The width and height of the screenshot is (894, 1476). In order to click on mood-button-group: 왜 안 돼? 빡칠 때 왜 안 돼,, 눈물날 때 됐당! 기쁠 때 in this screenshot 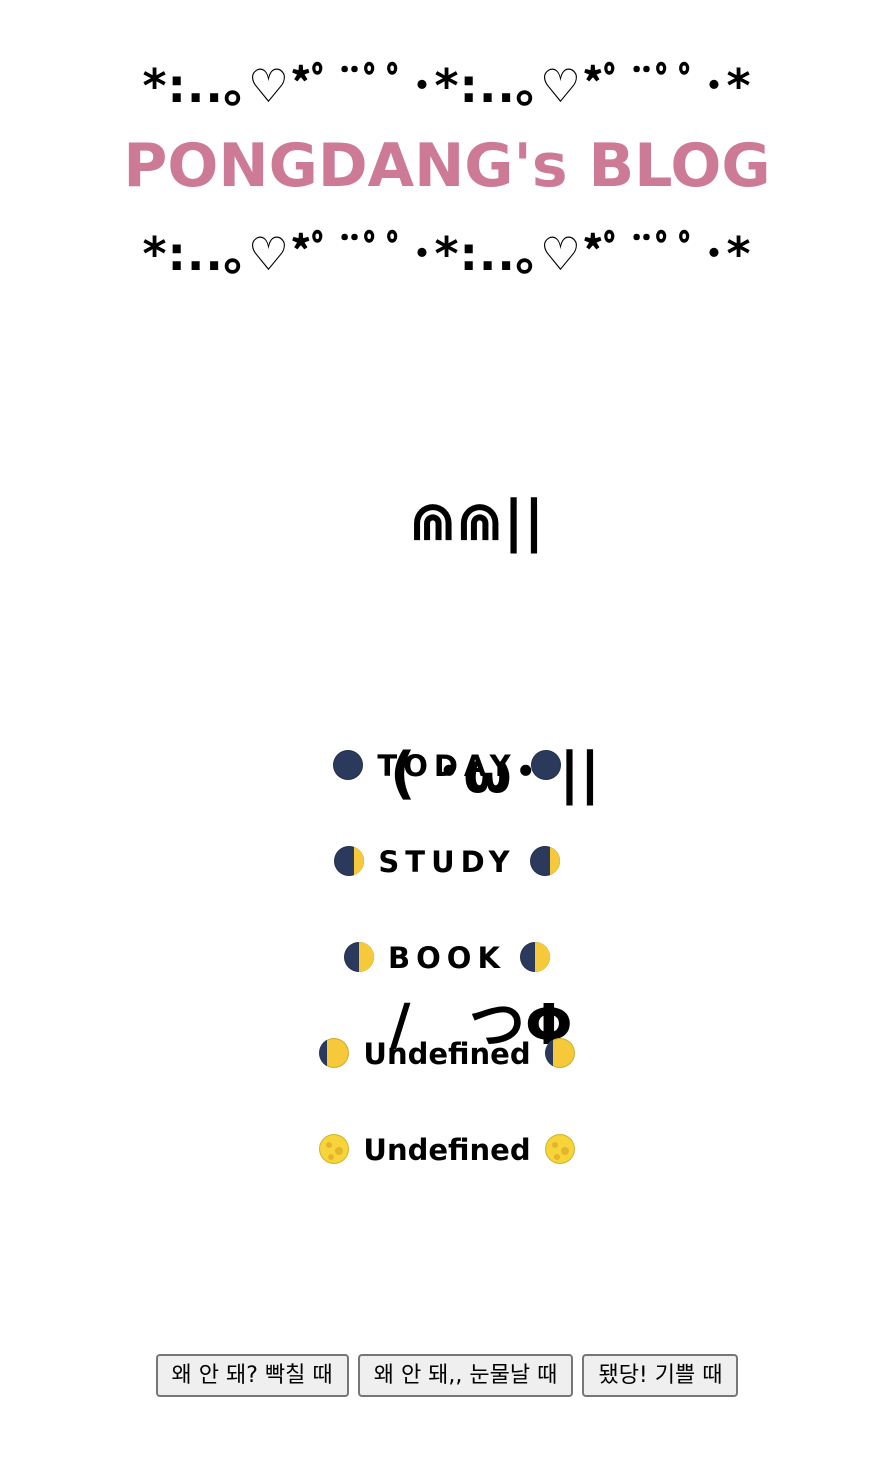, I will do `click(447, 1375)`.